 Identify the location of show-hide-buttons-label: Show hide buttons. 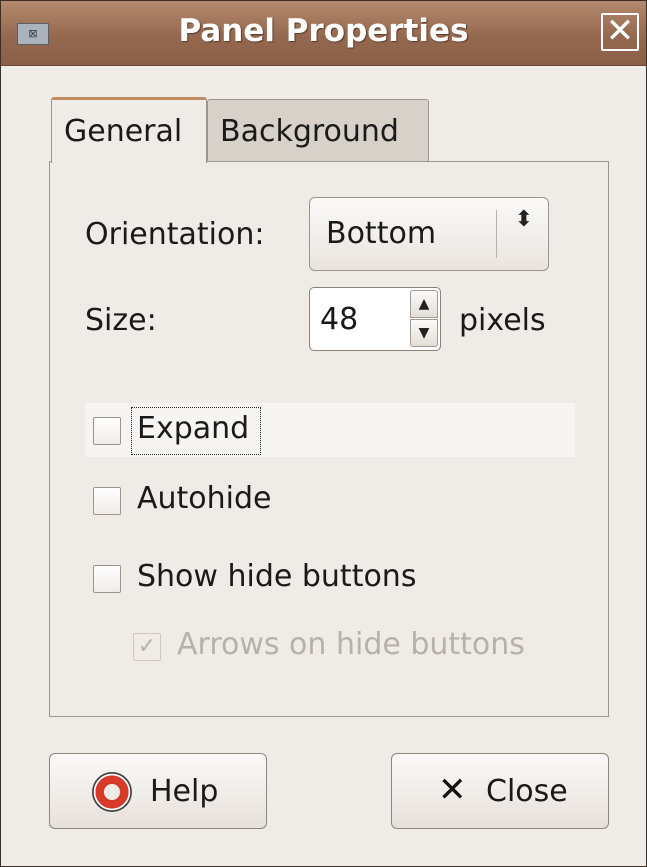
(276, 576).